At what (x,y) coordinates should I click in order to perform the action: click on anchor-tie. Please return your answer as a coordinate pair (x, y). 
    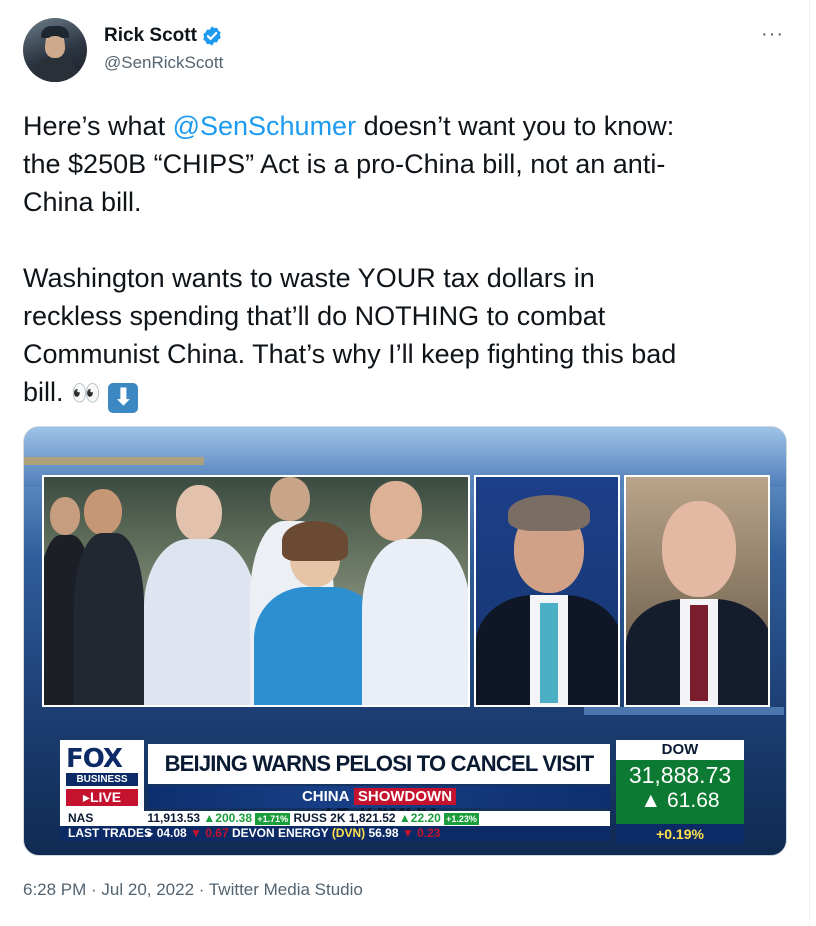
    Looking at the image, I should click on (549, 653).